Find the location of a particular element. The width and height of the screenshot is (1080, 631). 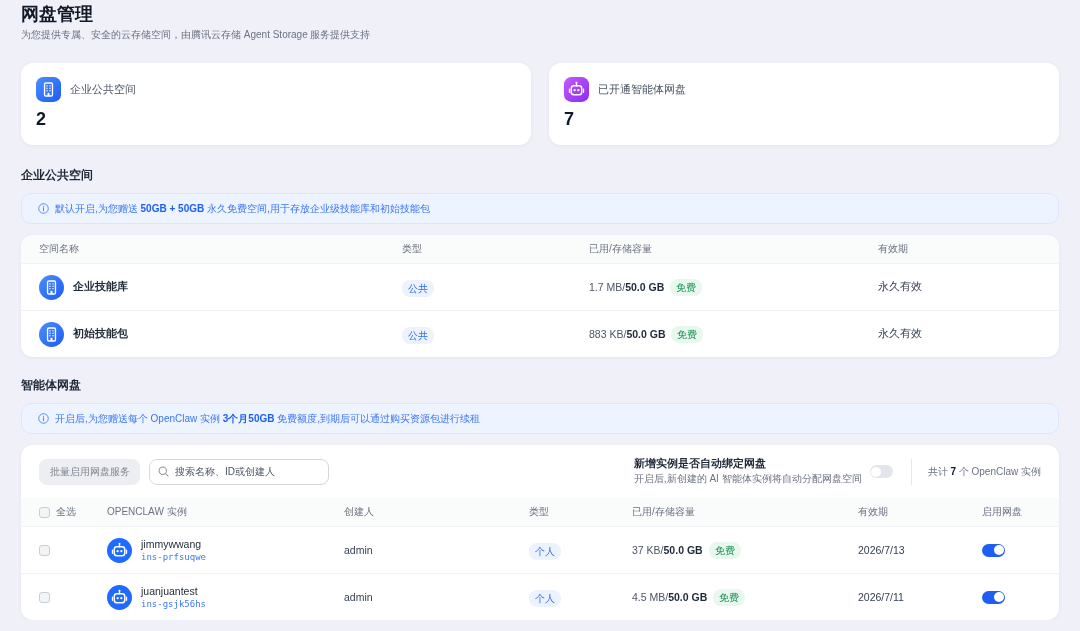

instance-total: 共计 7 个 OpenClaw 实例 is located at coordinates (984, 471).